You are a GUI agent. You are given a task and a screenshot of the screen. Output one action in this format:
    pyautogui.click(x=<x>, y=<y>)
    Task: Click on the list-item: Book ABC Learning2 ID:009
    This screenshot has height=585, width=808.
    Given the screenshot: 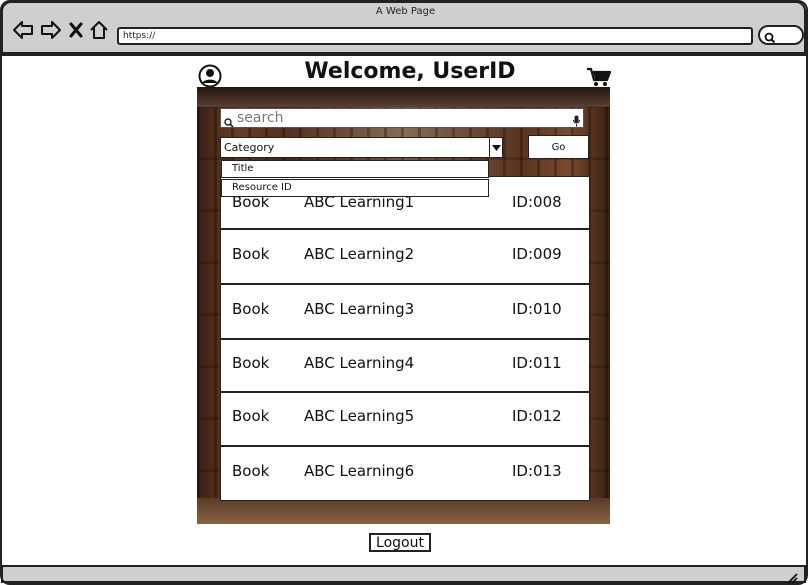 What is the action you would take?
    pyautogui.click(x=405, y=256)
    